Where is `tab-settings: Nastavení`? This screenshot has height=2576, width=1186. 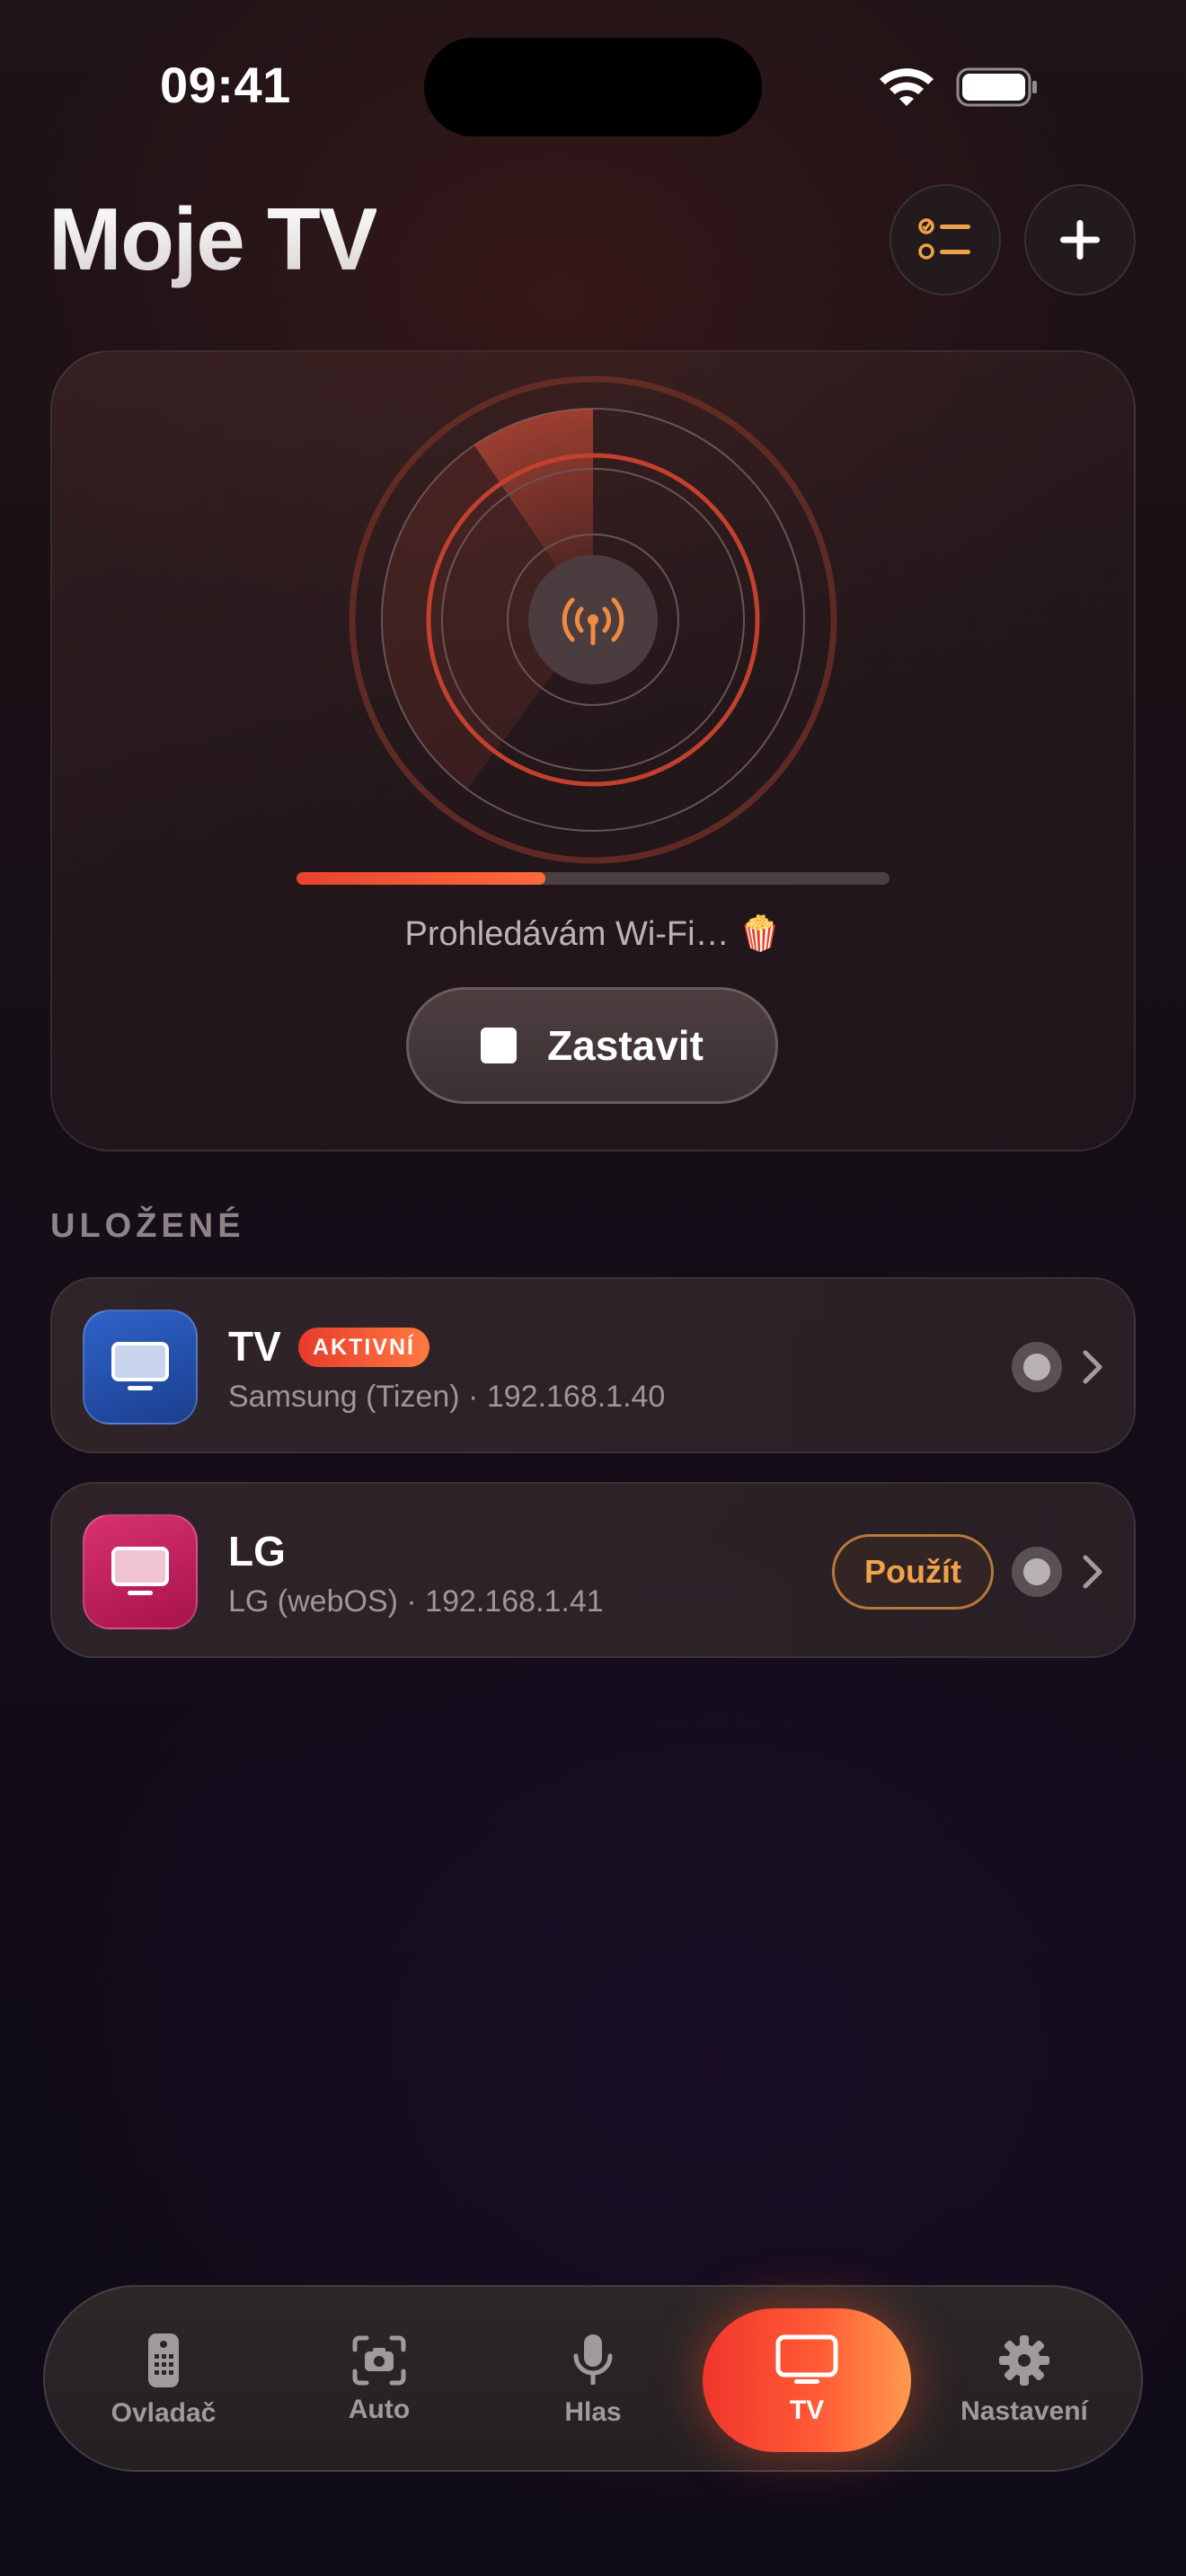
tab-settings: Nastavení is located at coordinates (1024, 2380).